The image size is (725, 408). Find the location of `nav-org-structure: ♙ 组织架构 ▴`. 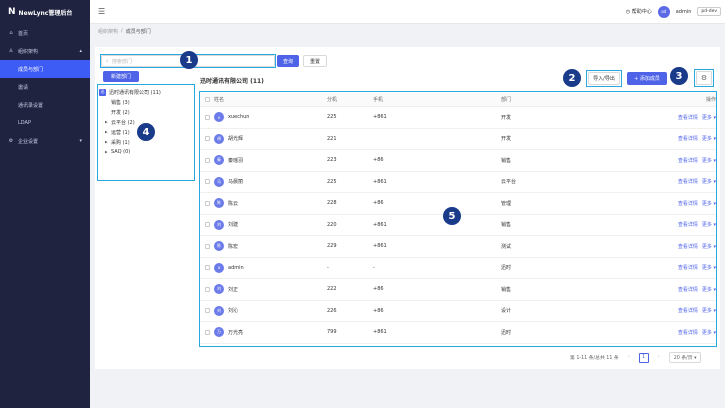

nav-org-structure: ♙ 组织架构 ▴ is located at coordinates (45, 51).